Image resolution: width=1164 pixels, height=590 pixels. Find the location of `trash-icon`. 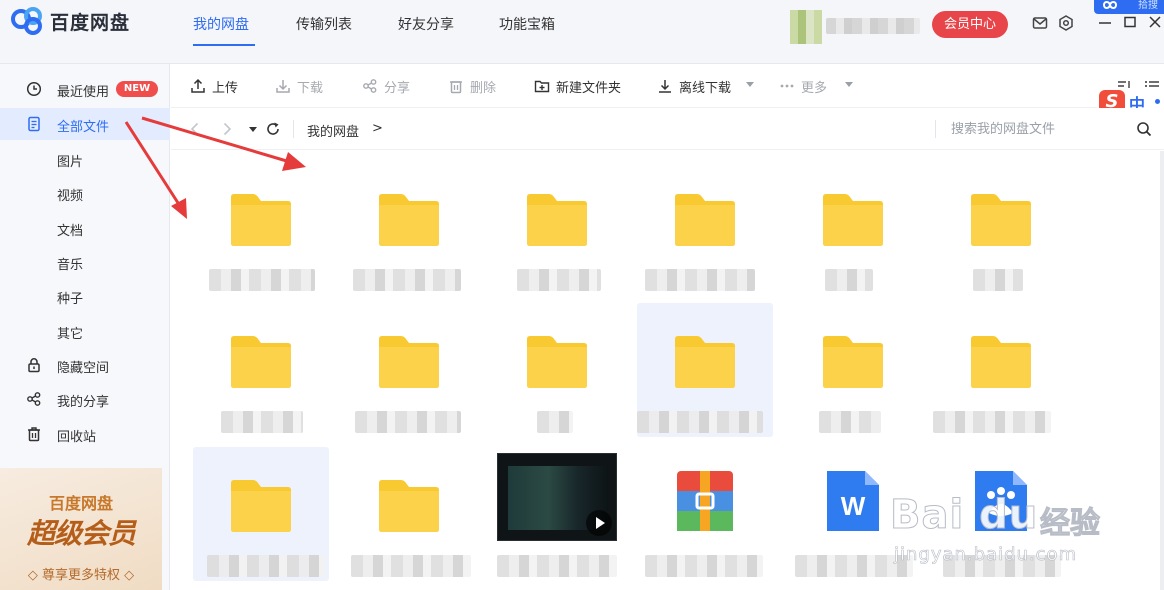

trash-icon is located at coordinates (34, 434).